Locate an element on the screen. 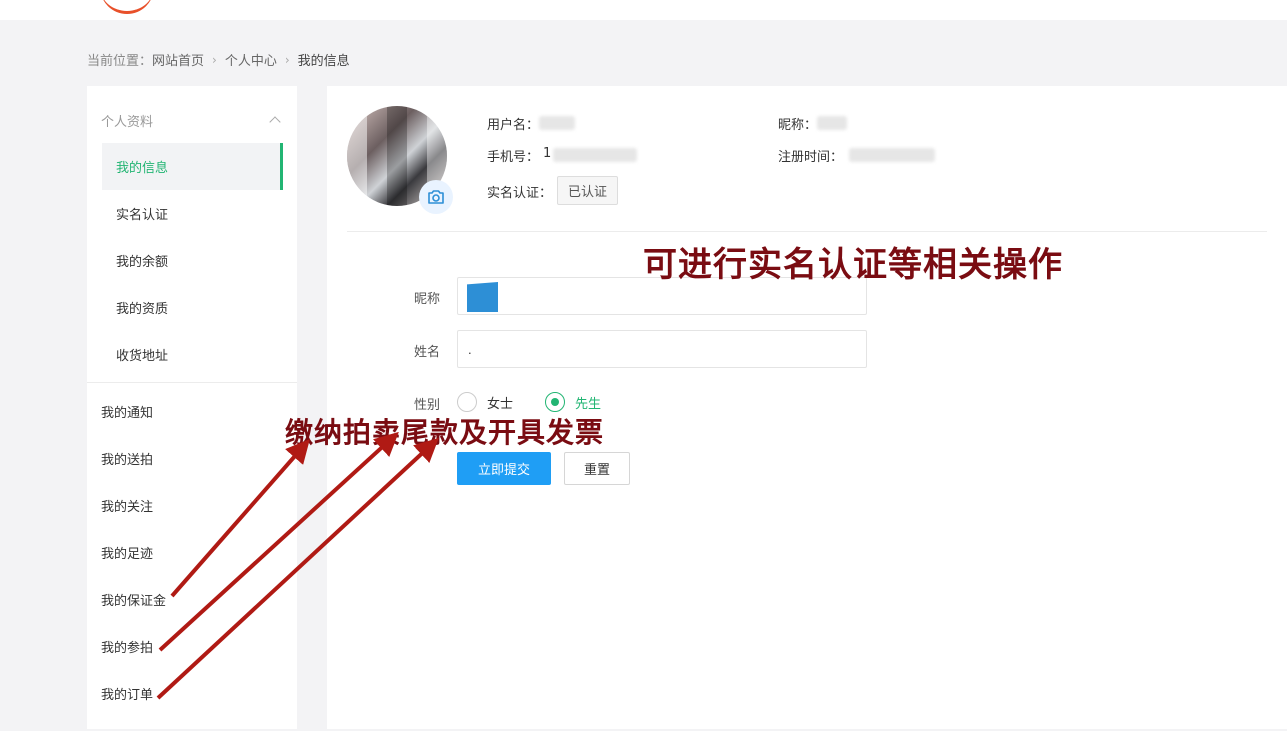 The height and width of the screenshot is (731, 1287). profile-divider is located at coordinates (807, 231).